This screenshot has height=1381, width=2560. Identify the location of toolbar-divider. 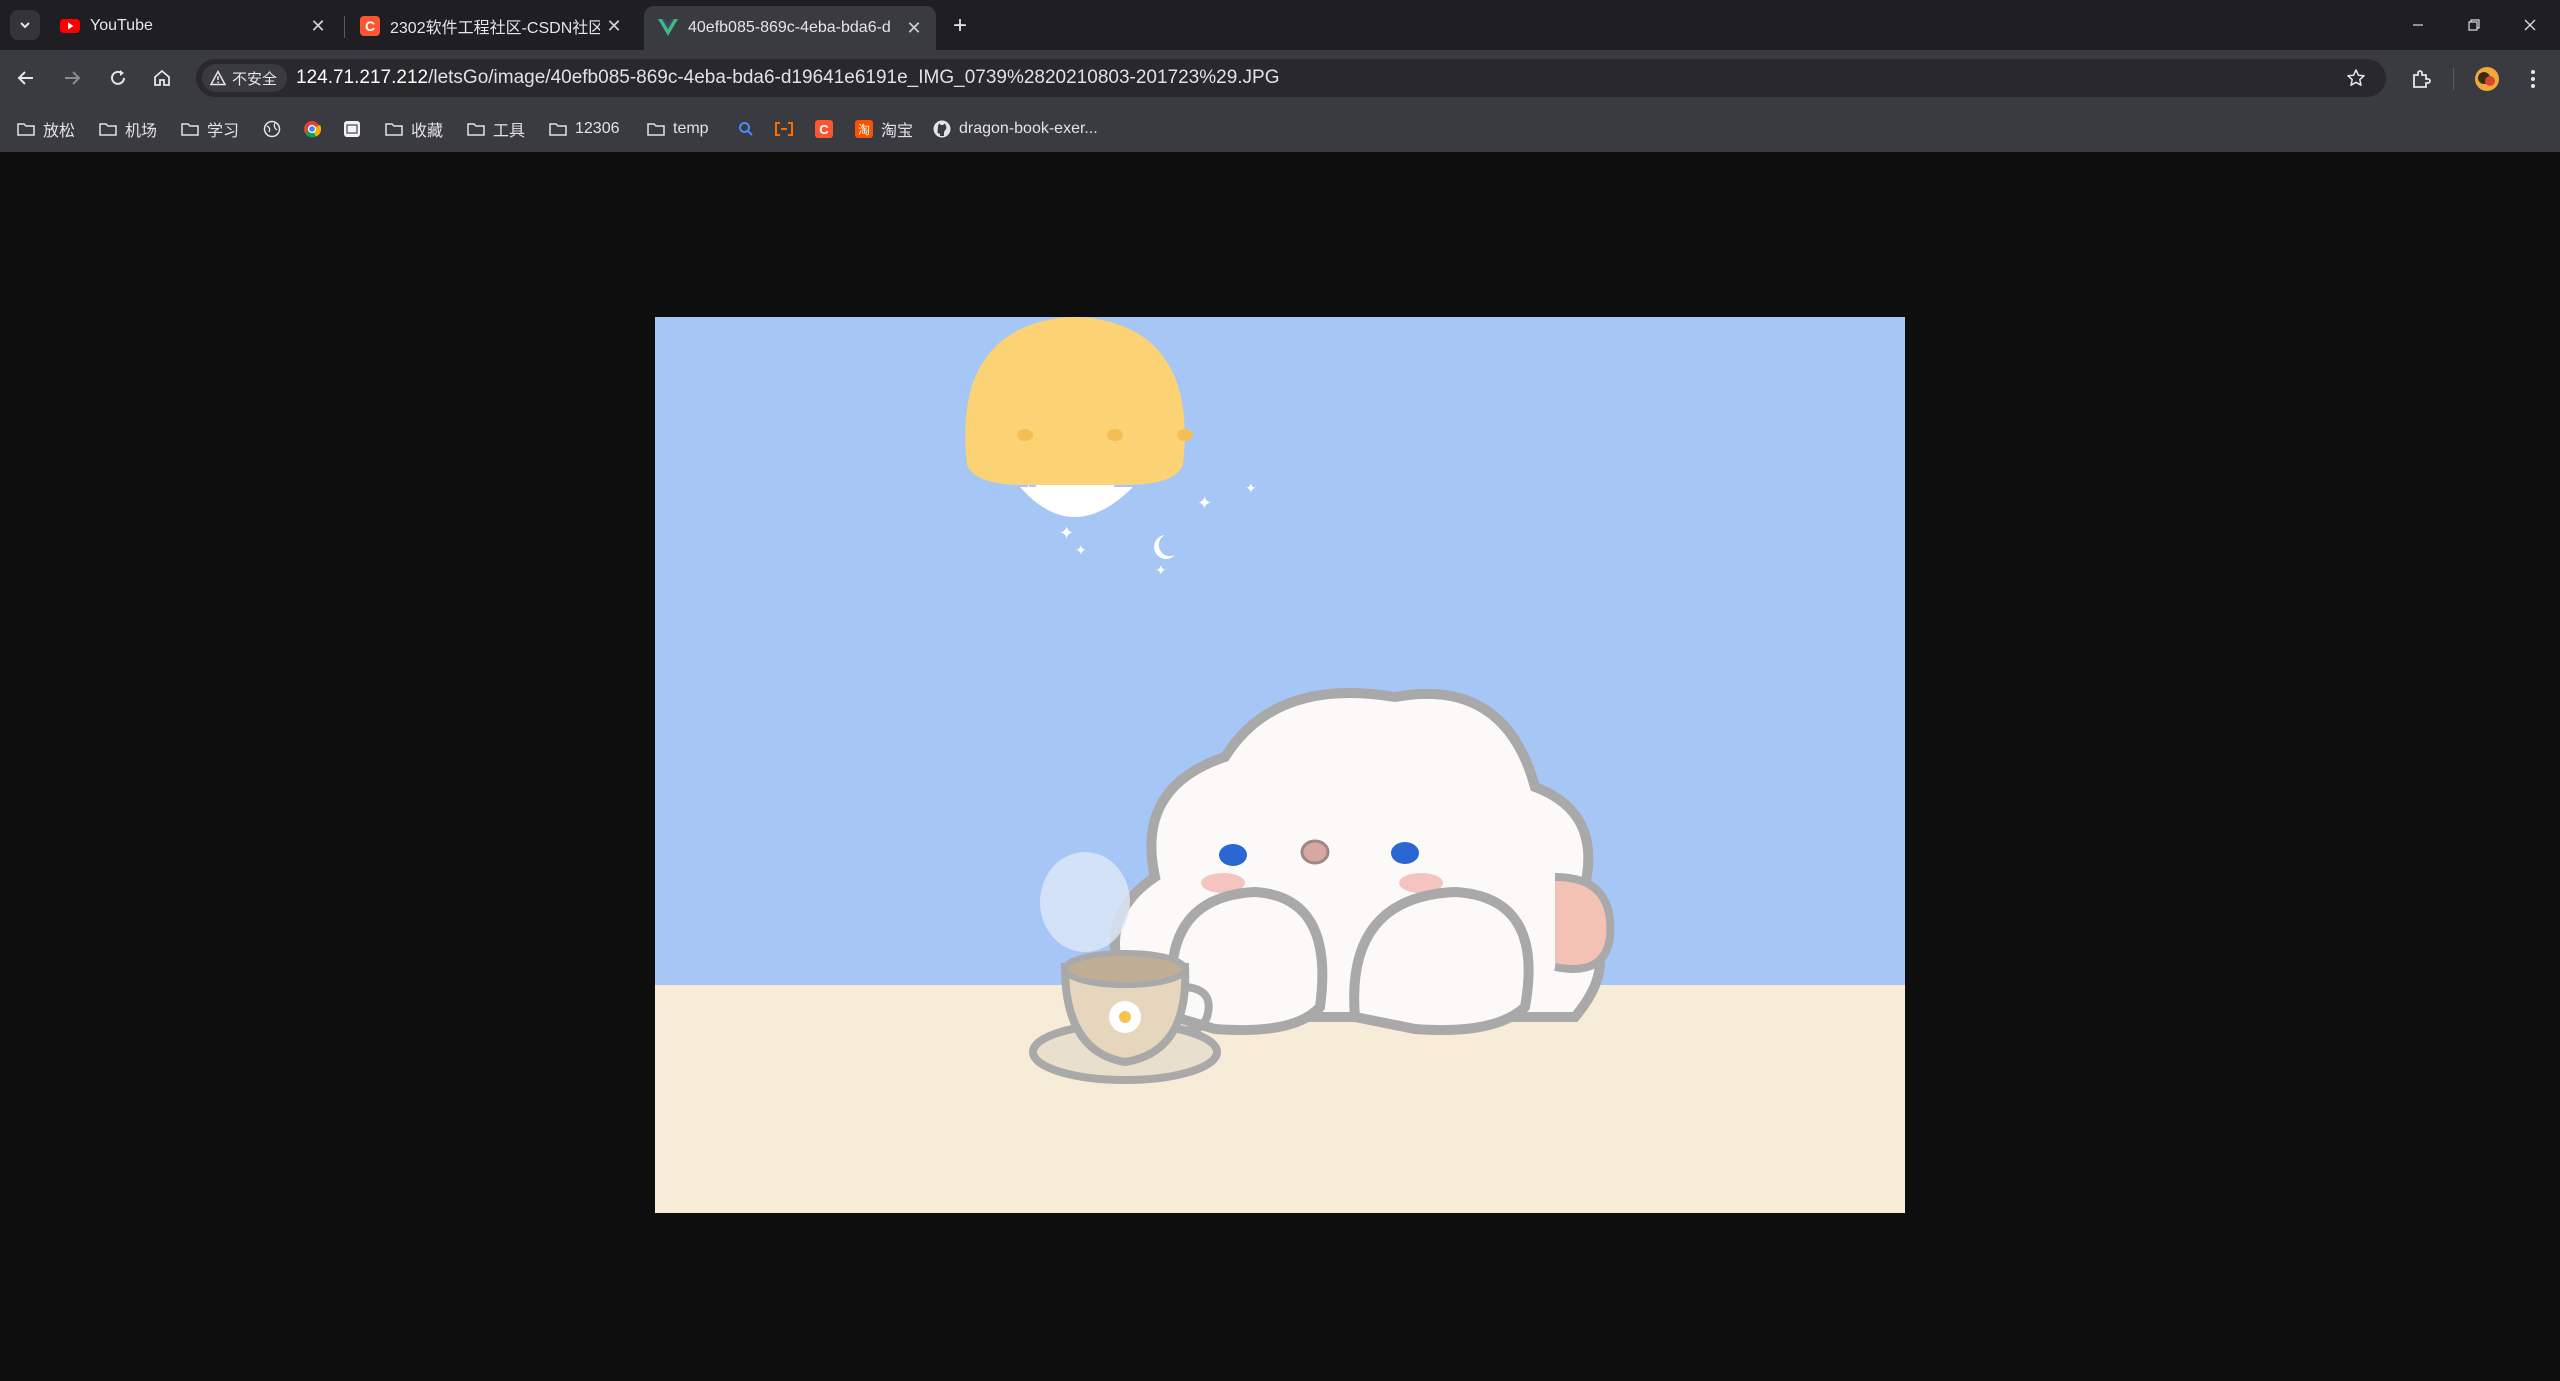
(2453, 79).